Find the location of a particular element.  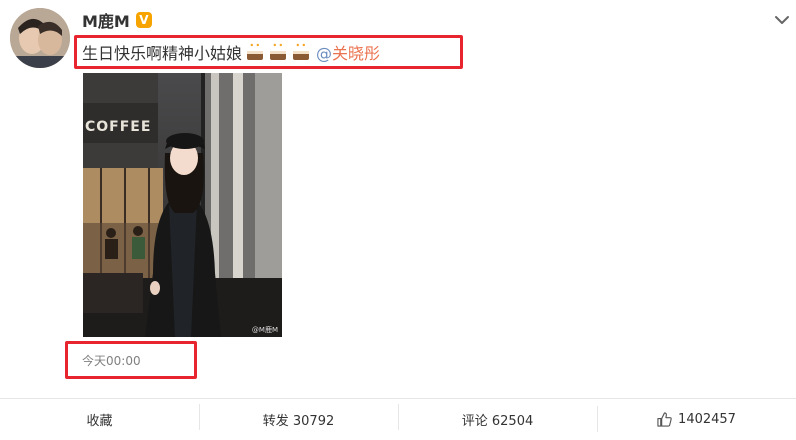

author-avatar is located at coordinates (40, 38).